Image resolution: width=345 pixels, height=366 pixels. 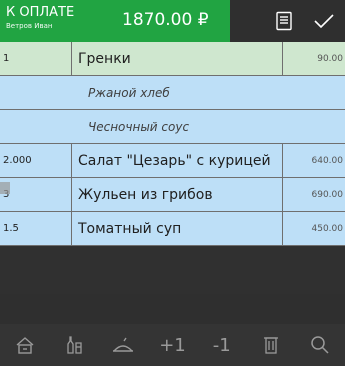 What do you see at coordinates (313, 194) in the screenshot?
I see `row-price: 690.00` at bounding box center [313, 194].